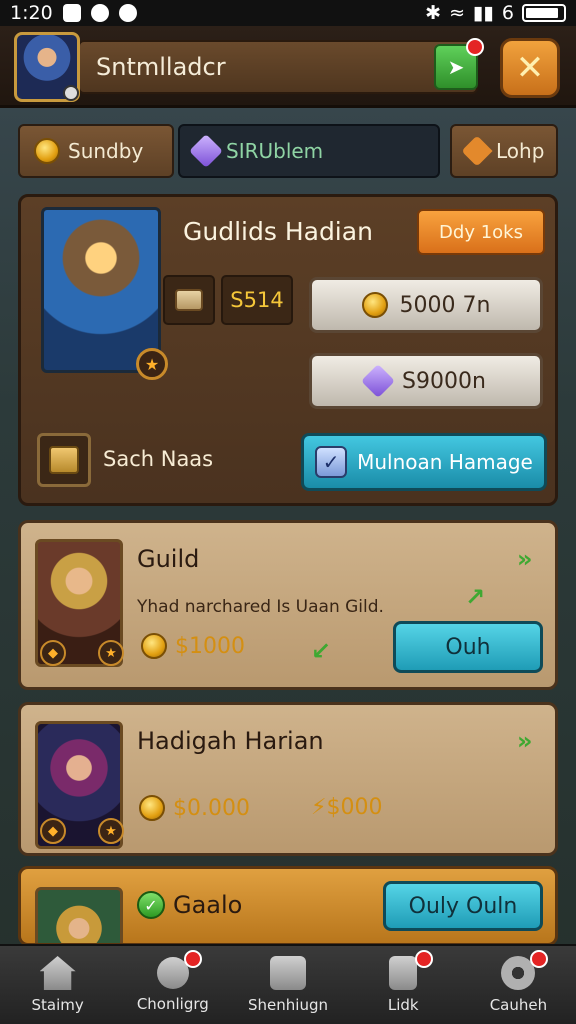 The width and height of the screenshot is (576, 1024). I want to click on bottom-nav: Staimy Chonligrg Shenhiugn Lidk Cauheh, so click(288, 984).